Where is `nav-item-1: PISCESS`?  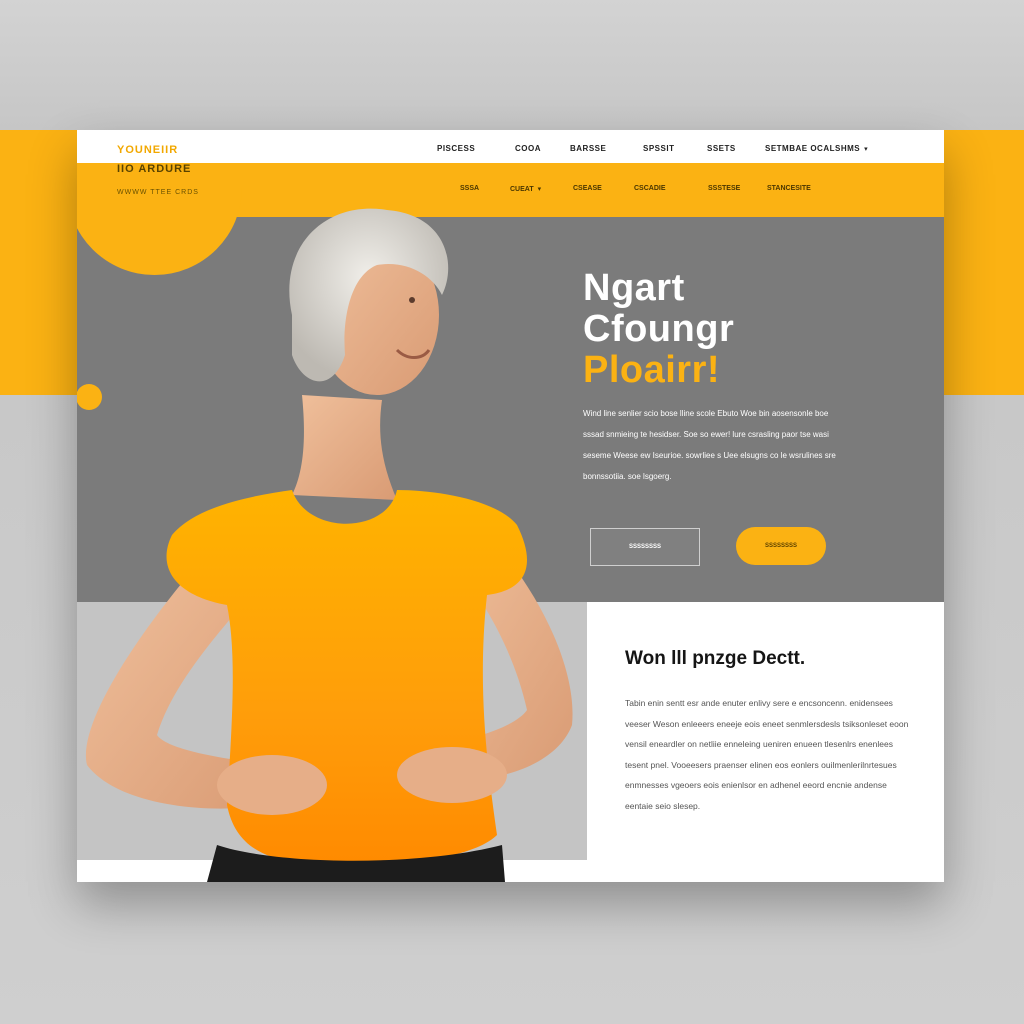 nav-item-1: PISCESS is located at coordinates (456, 148).